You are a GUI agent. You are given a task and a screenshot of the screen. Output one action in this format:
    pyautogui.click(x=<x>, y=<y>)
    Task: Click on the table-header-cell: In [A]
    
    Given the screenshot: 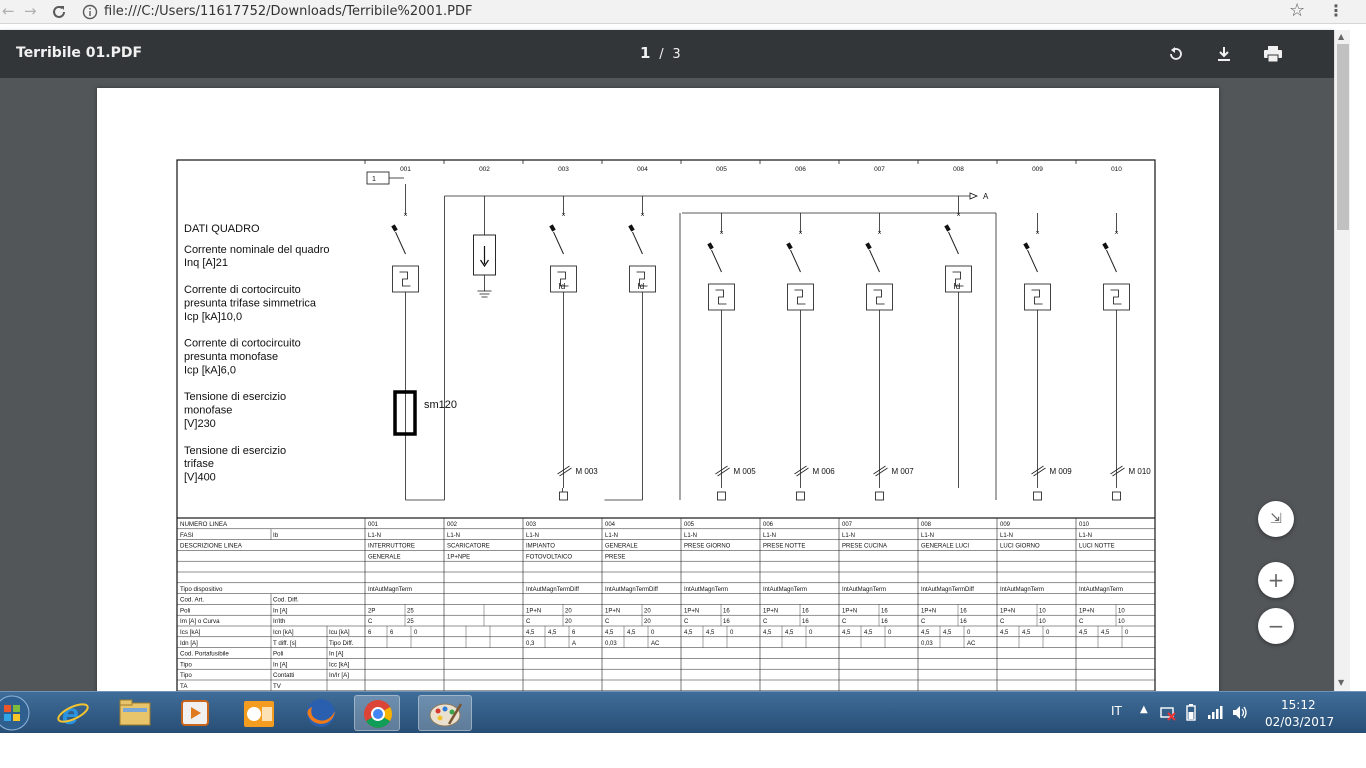 What is the action you would take?
    pyautogui.click(x=336, y=654)
    